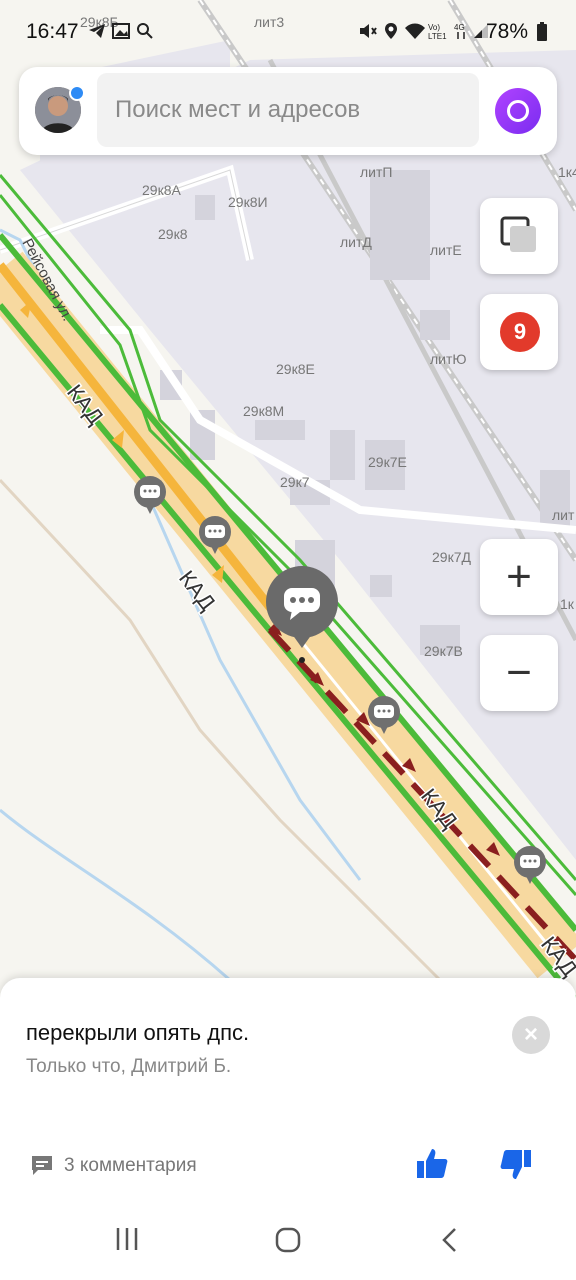 The width and height of the screenshot is (576, 1280). I want to click on mute-icon, so click(368, 31).